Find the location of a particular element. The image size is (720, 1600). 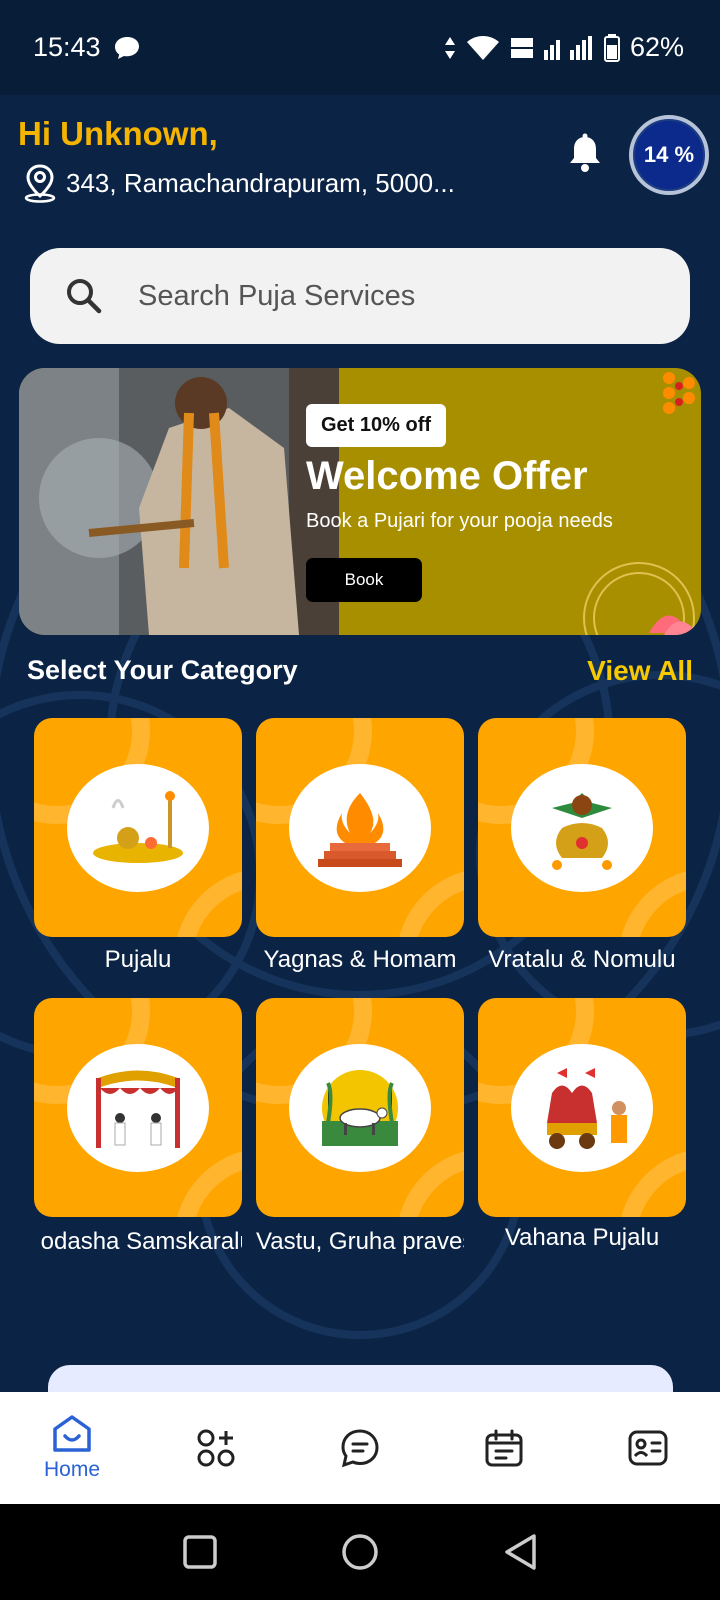

nav-home: Home is located at coordinates (72, 1448).